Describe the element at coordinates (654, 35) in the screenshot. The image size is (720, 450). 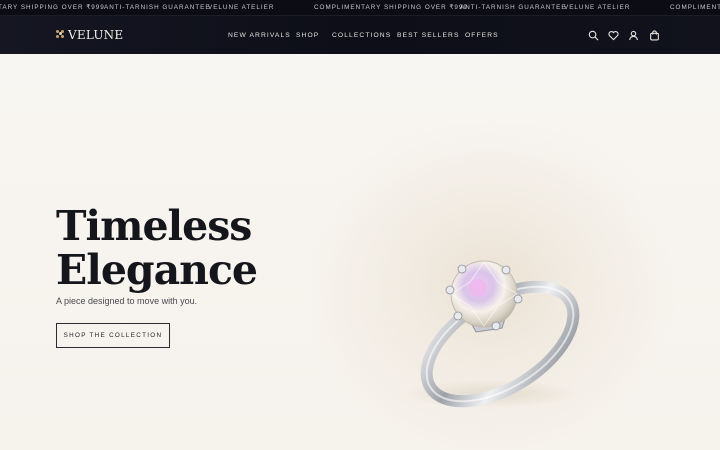
I see `bag-icon` at that location.